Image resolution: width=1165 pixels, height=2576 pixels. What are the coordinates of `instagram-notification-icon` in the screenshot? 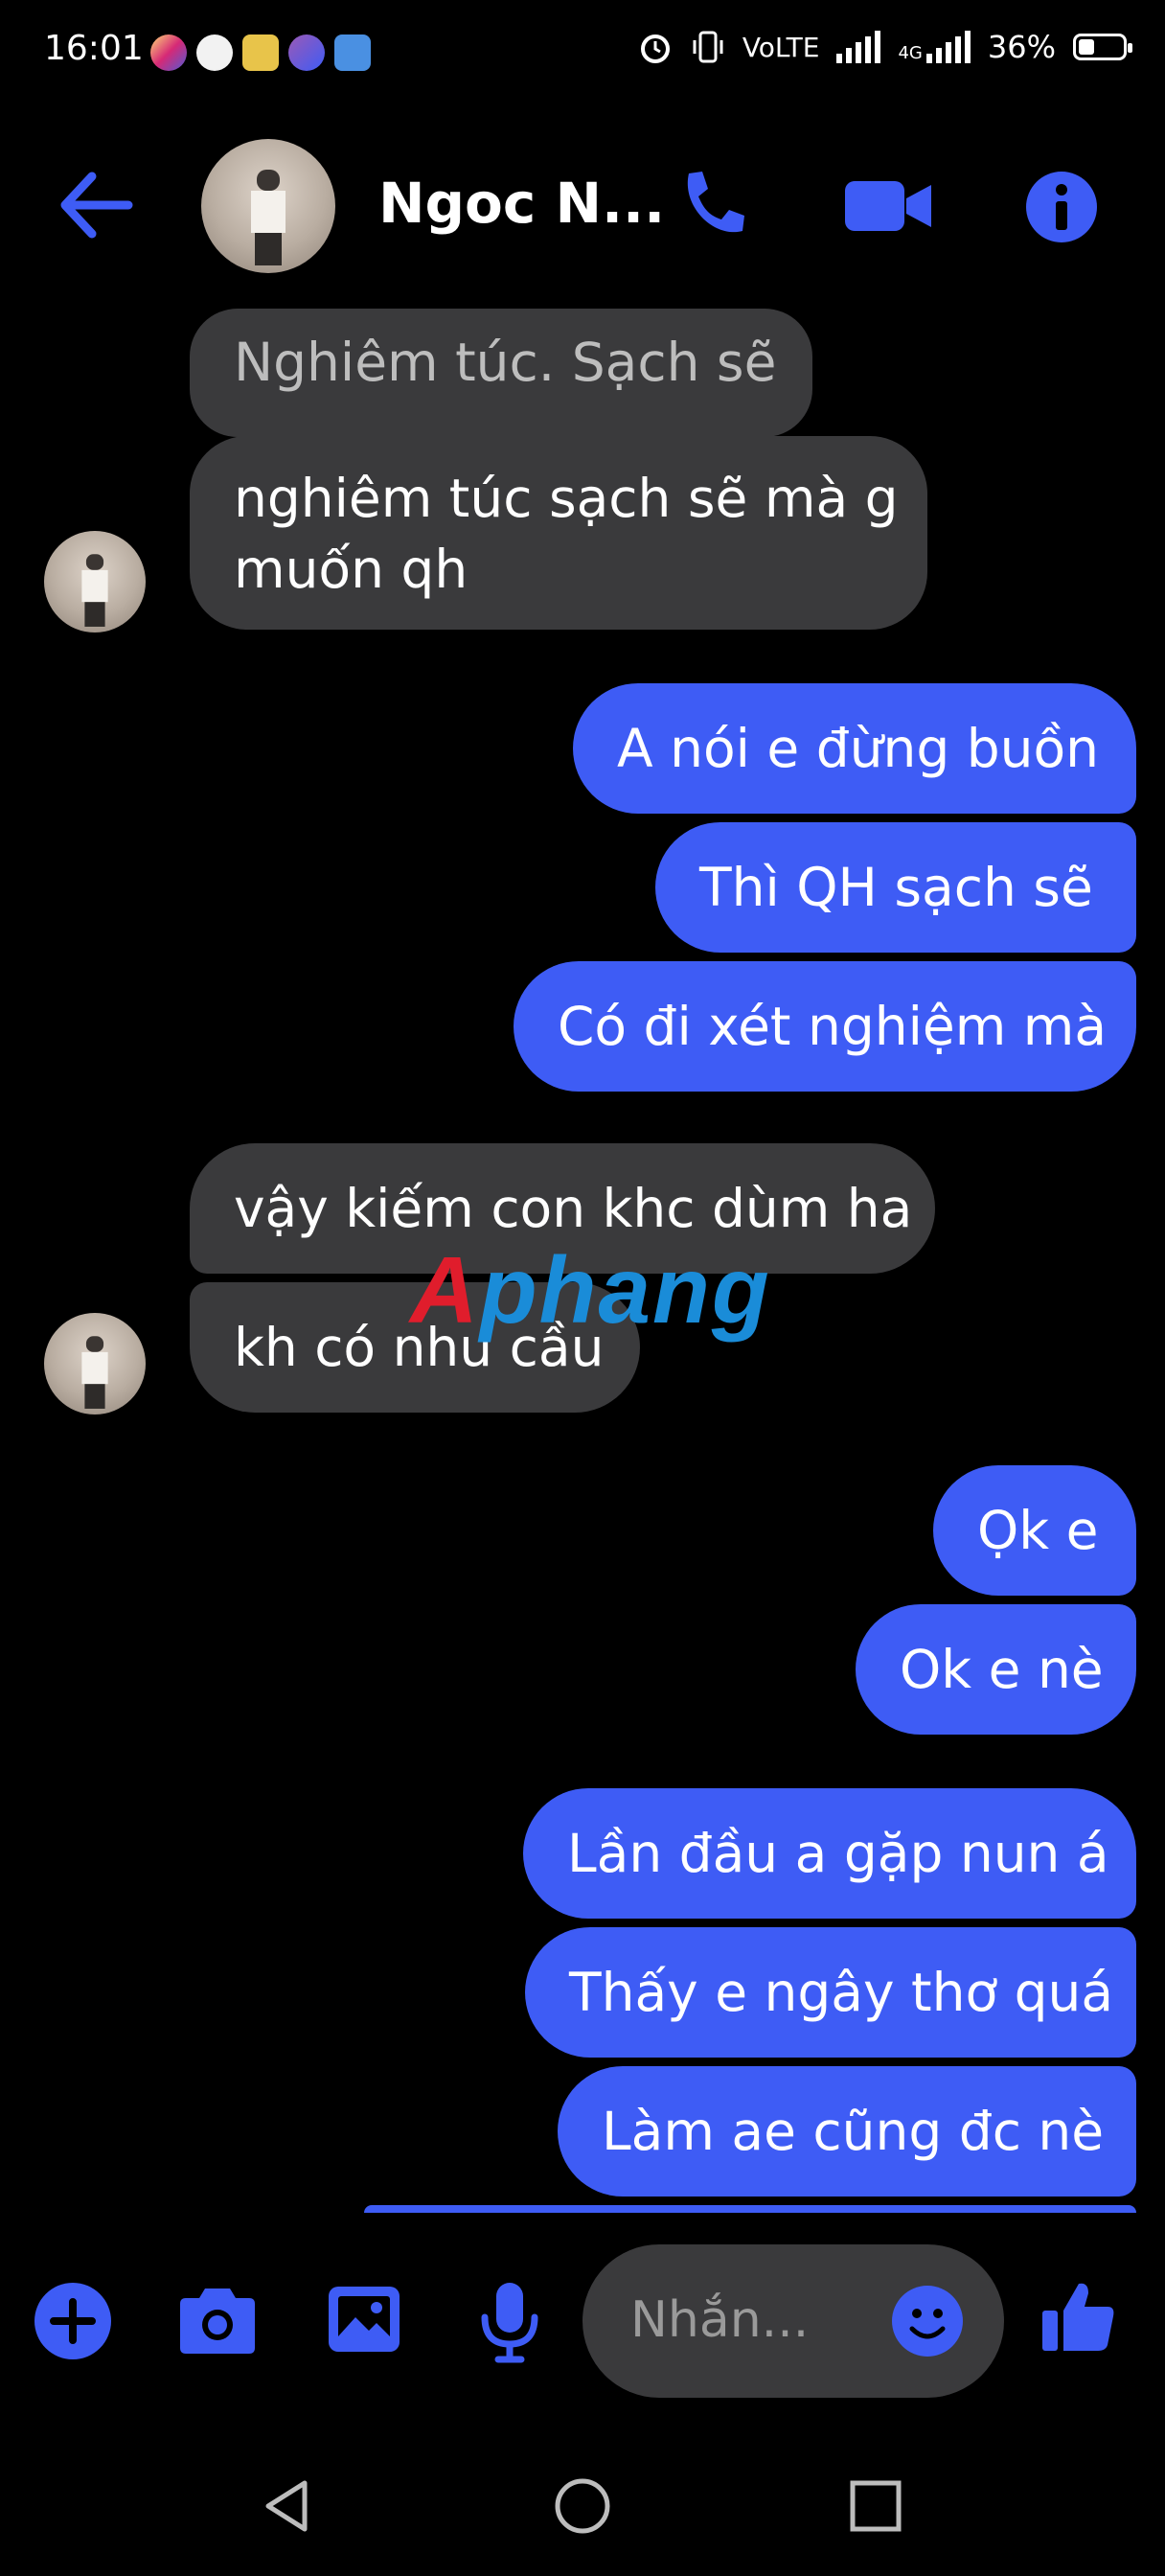 It's located at (168, 52).